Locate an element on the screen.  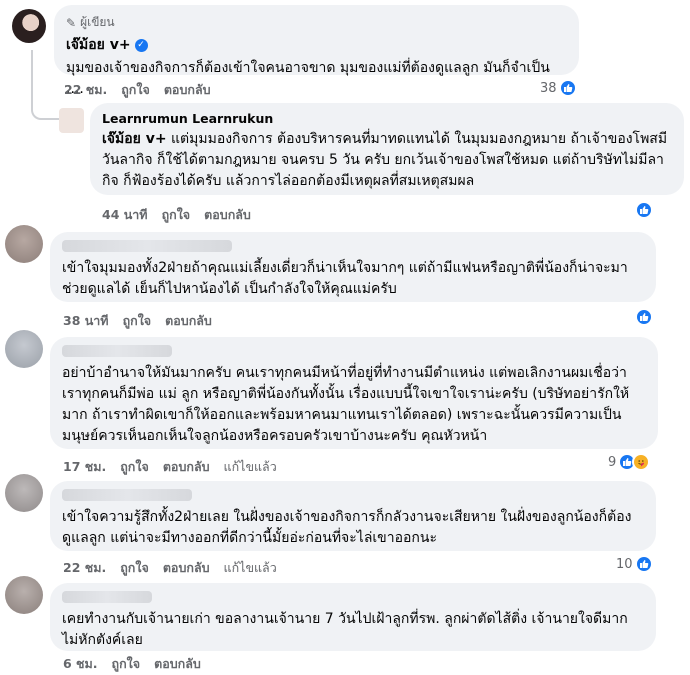
reaction-summary: 9 is located at coordinates (629, 462).